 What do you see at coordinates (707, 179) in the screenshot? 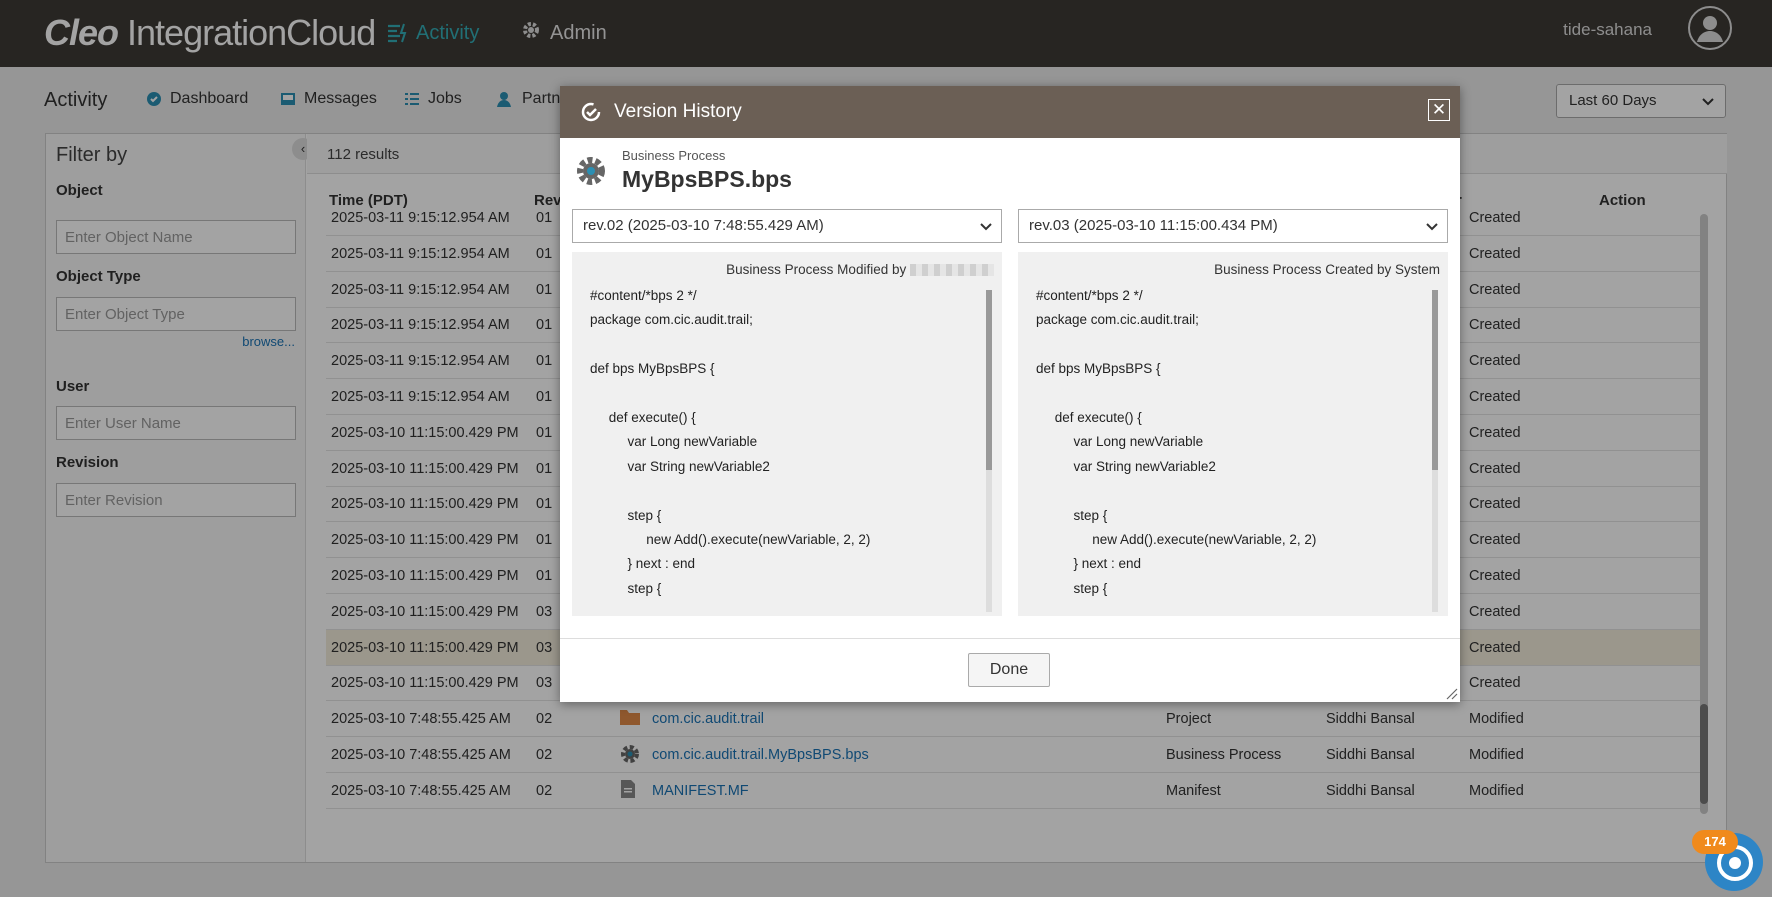
I see `object-name: MyBpsBPS.bps` at bounding box center [707, 179].